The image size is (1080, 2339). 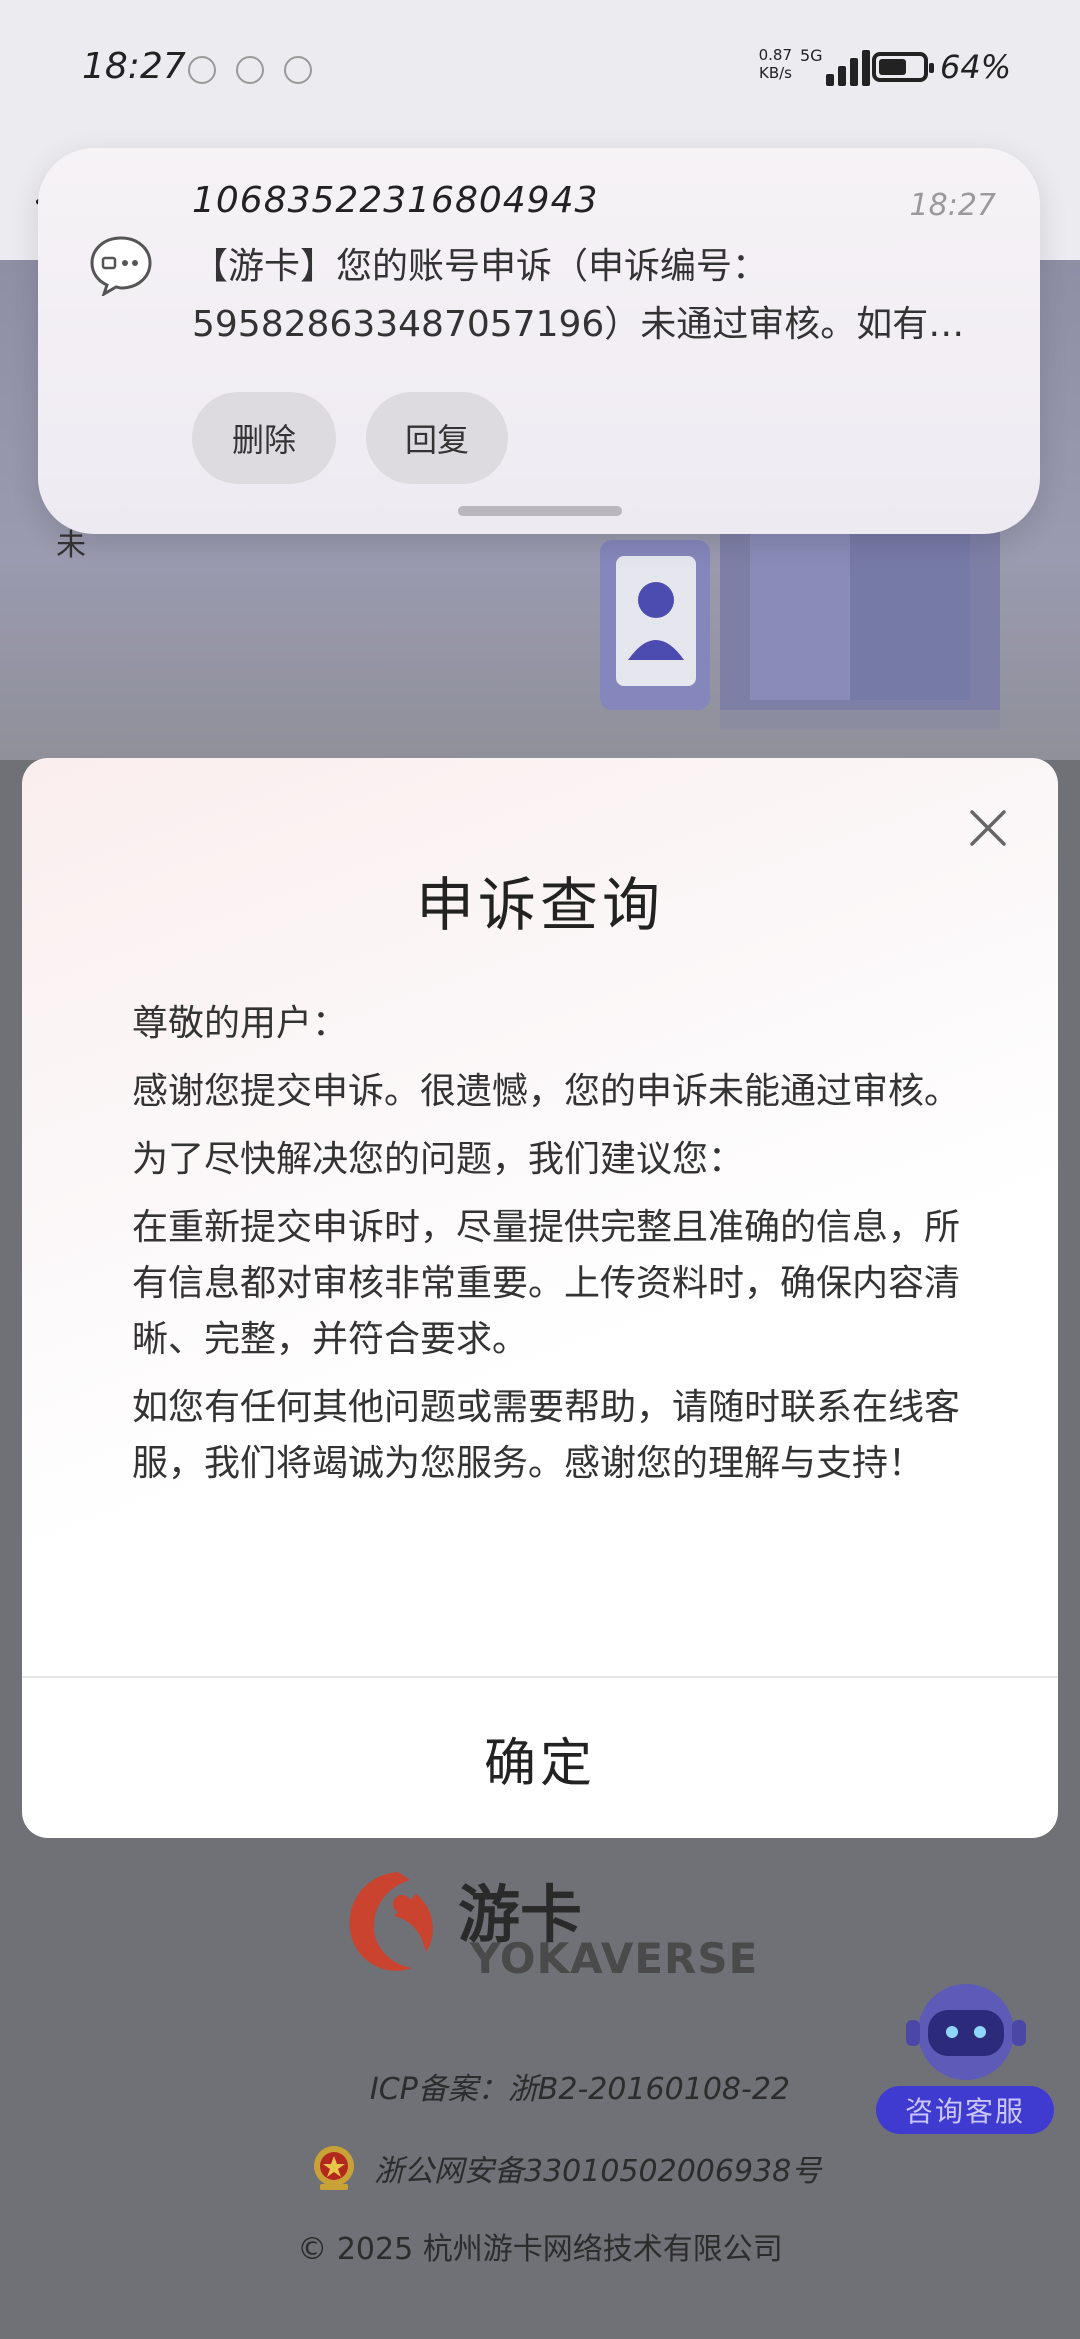 I want to click on brand-name-en: YOKAVERSE, so click(x=614, y=1958).